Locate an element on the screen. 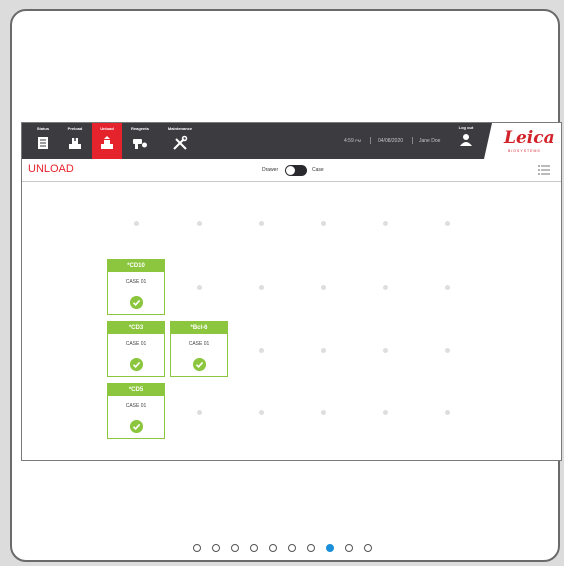 This screenshot has height=566, width=564. tab-unload: Unload is located at coordinates (107, 141).